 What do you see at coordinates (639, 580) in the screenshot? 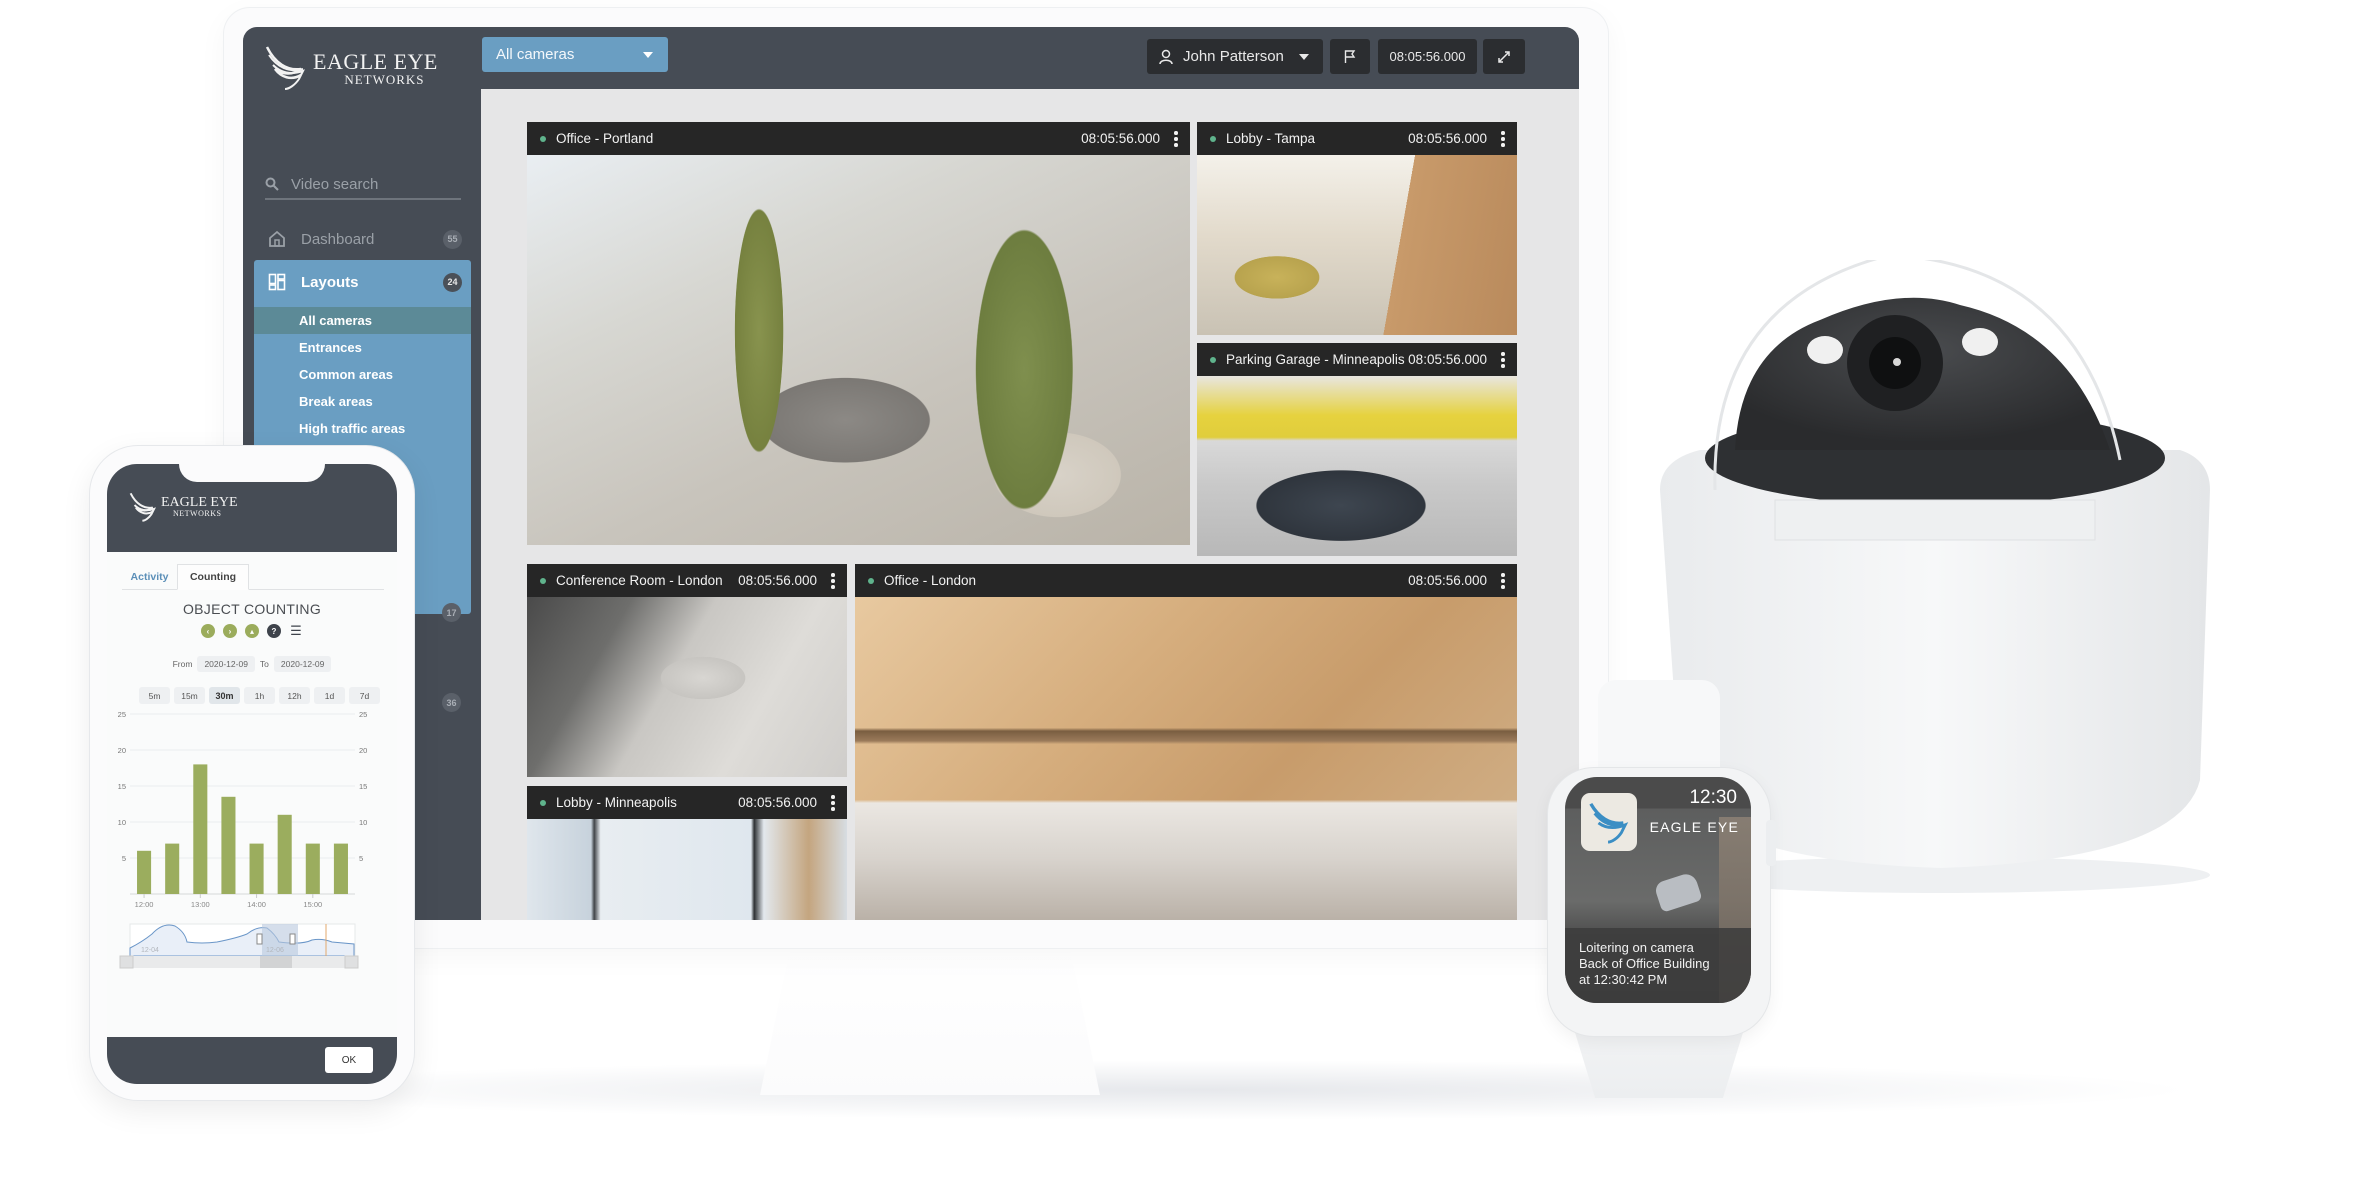
I see `camera-name: Conference Room - London` at bounding box center [639, 580].